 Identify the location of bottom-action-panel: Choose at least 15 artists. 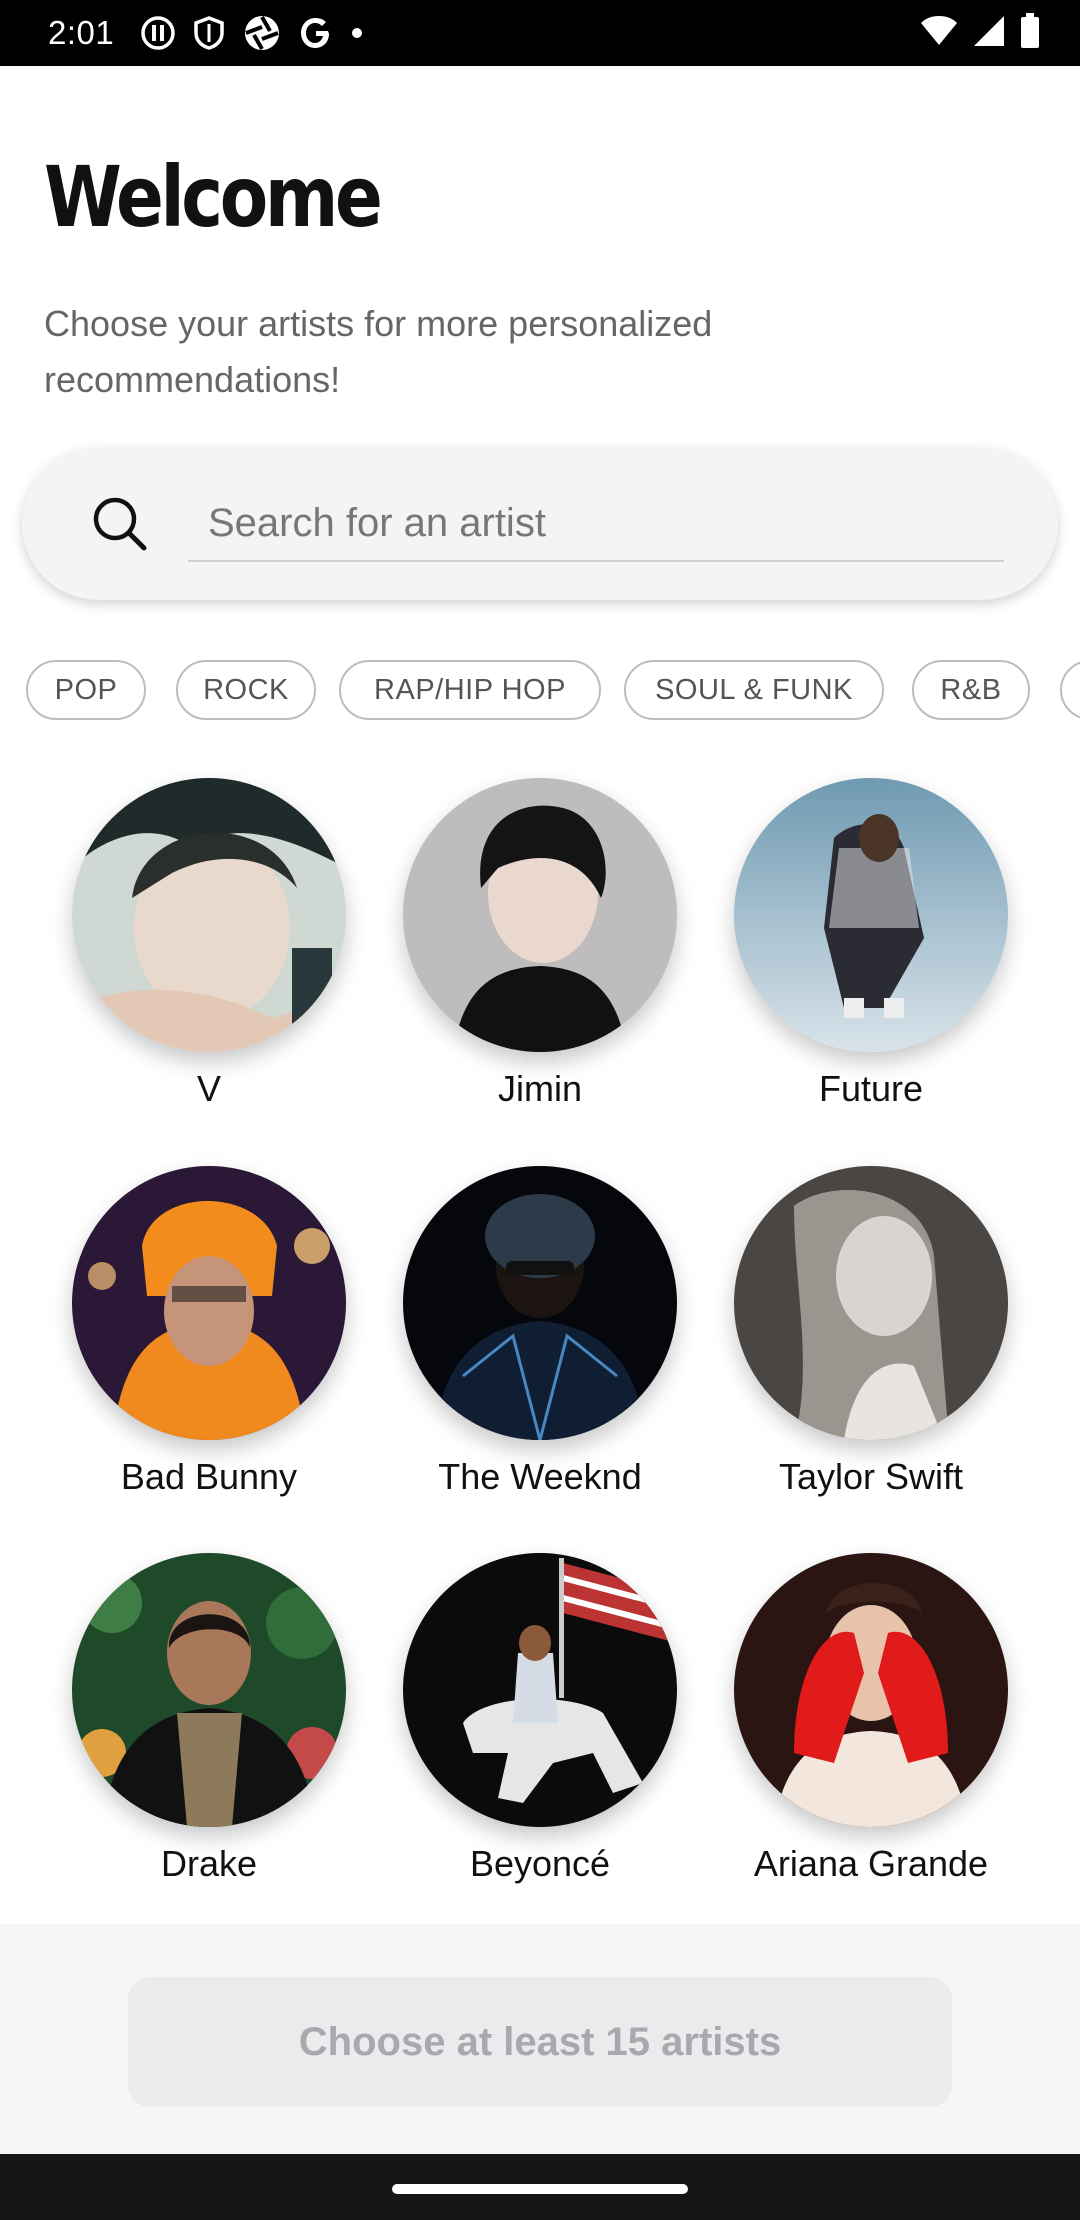
(540, 2039).